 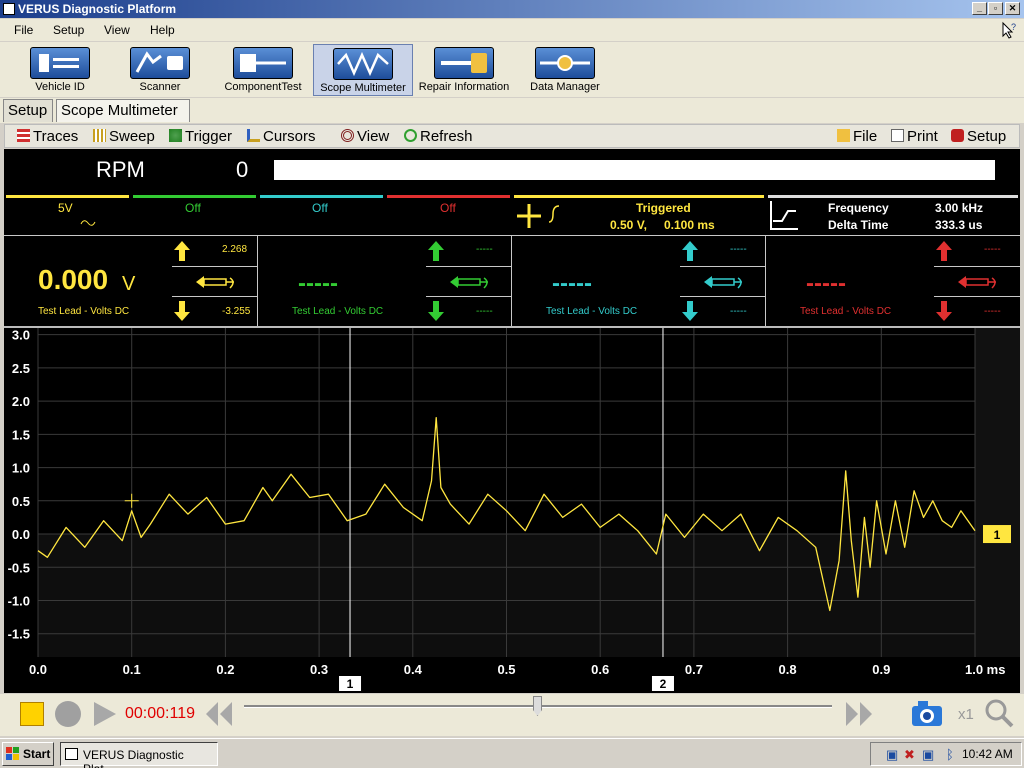 I want to click on binoculars-icon, so click(x=347, y=135).